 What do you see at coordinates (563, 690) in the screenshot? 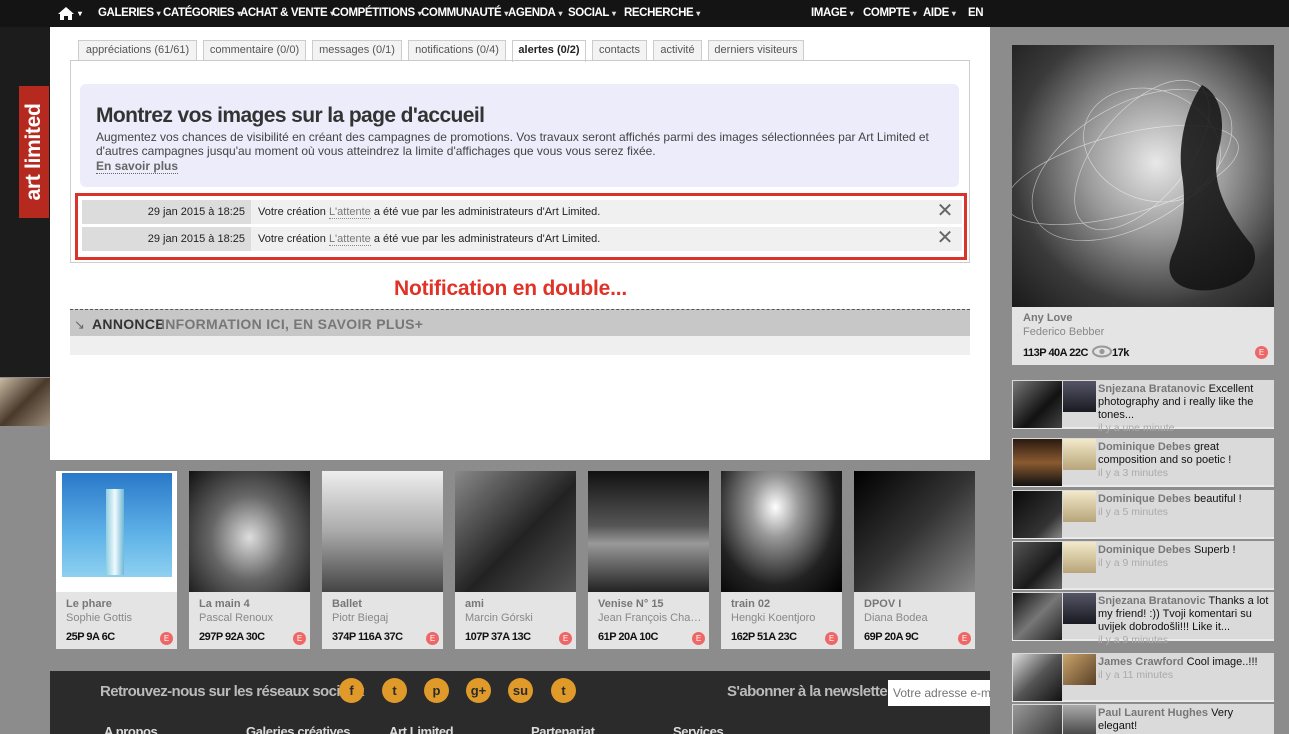
I see `tumblr-icon: t` at bounding box center [563, 690].